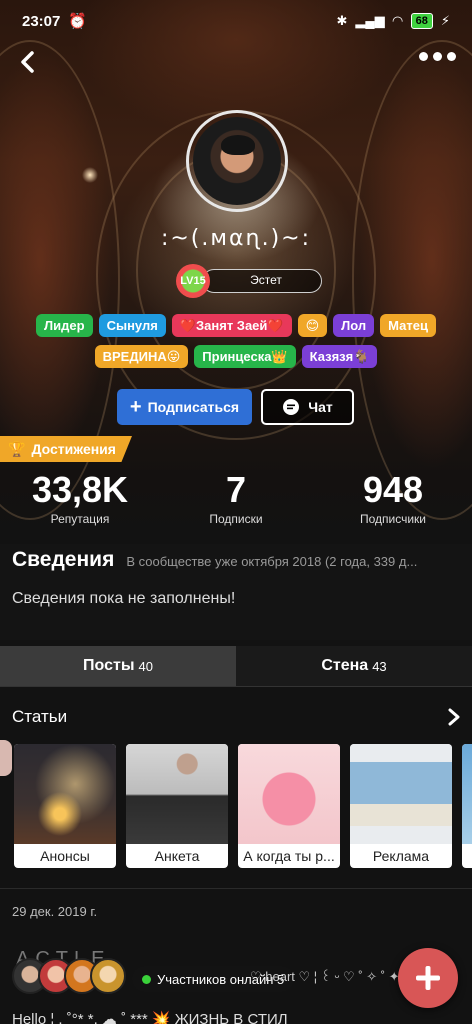  What do you see at coordinates (342, 20) in the screenshot?
I see `bluetooth-icon: ✱` at bounding box center [342, 20].